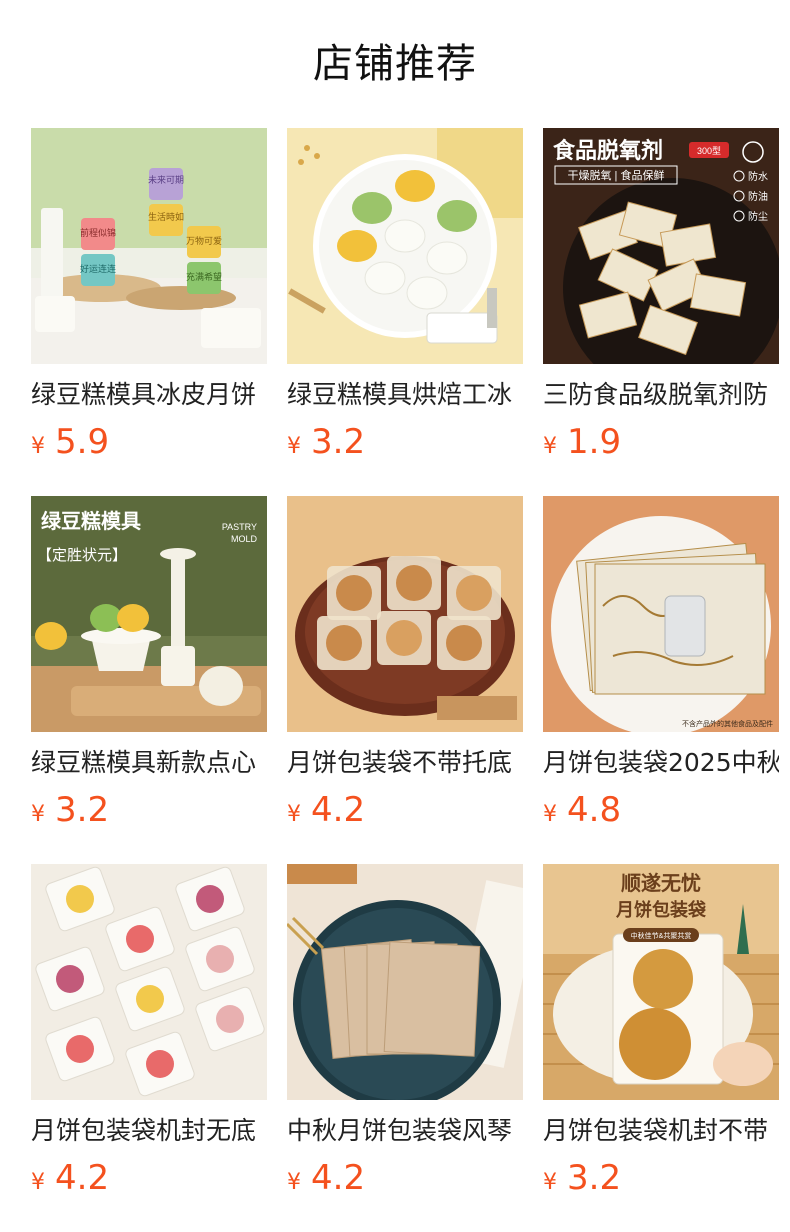 The height and width of the screenshot is (1232, 790). I want to click on product-name: 绿豆糕模具新款点心, so click(149, 763).